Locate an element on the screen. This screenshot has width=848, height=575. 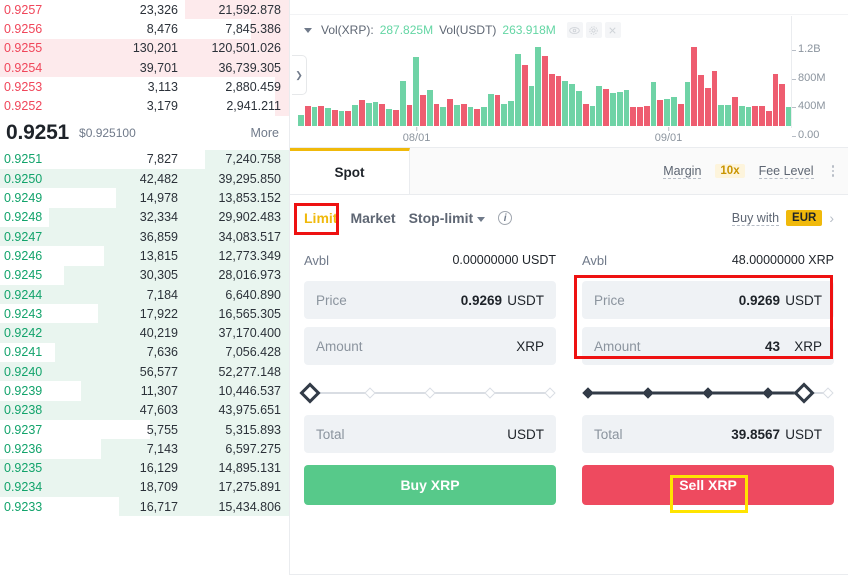
chevron-down-icon is located at coordinates (308, 30).